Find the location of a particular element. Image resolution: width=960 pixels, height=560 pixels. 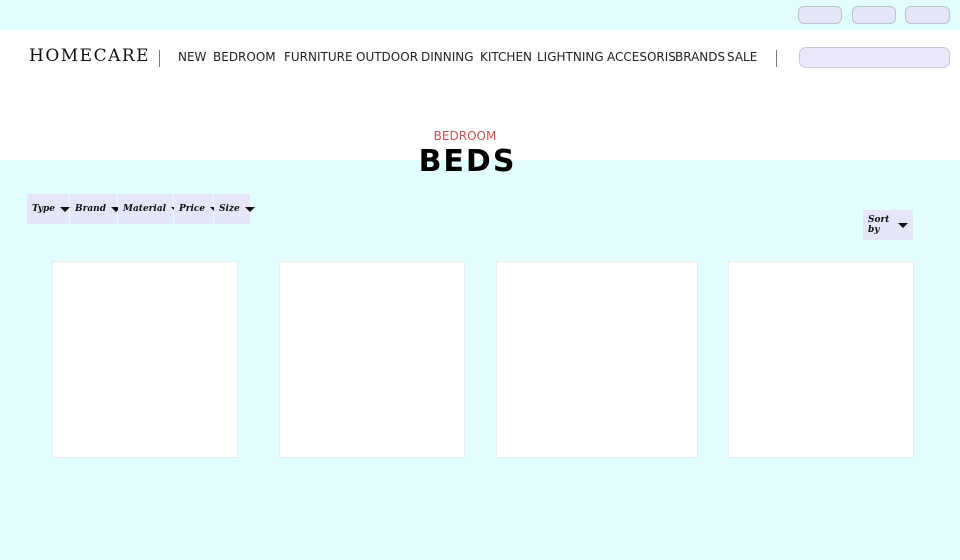

page-title: BEDS is located at coordinates (467, 161).